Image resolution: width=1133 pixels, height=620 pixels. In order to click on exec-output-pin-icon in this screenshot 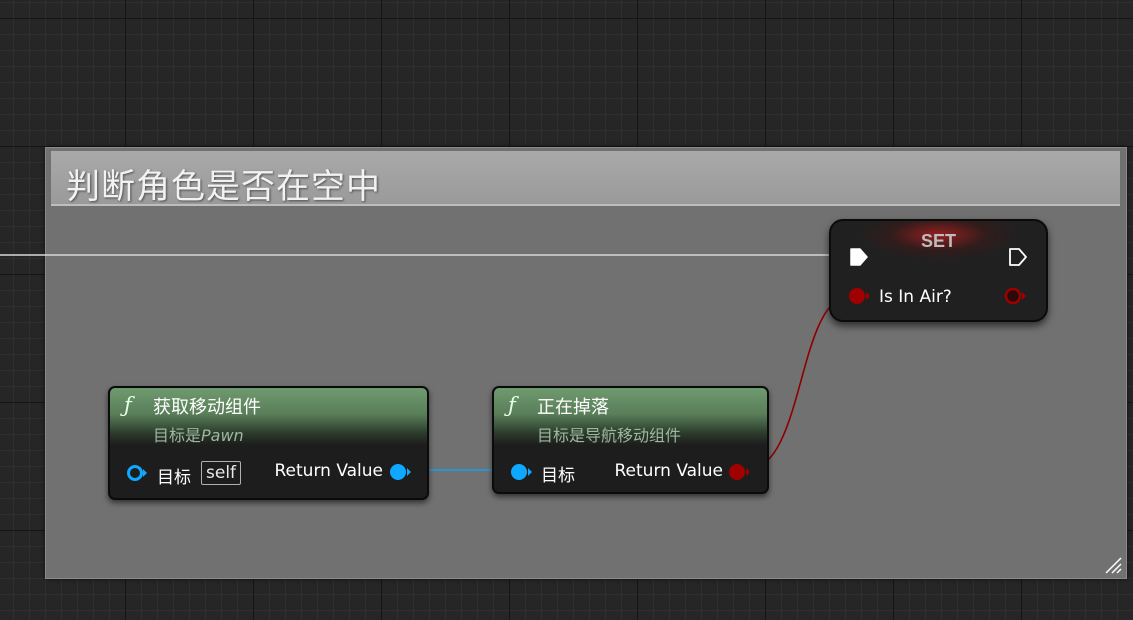, I will do `click(1018, 257)`.